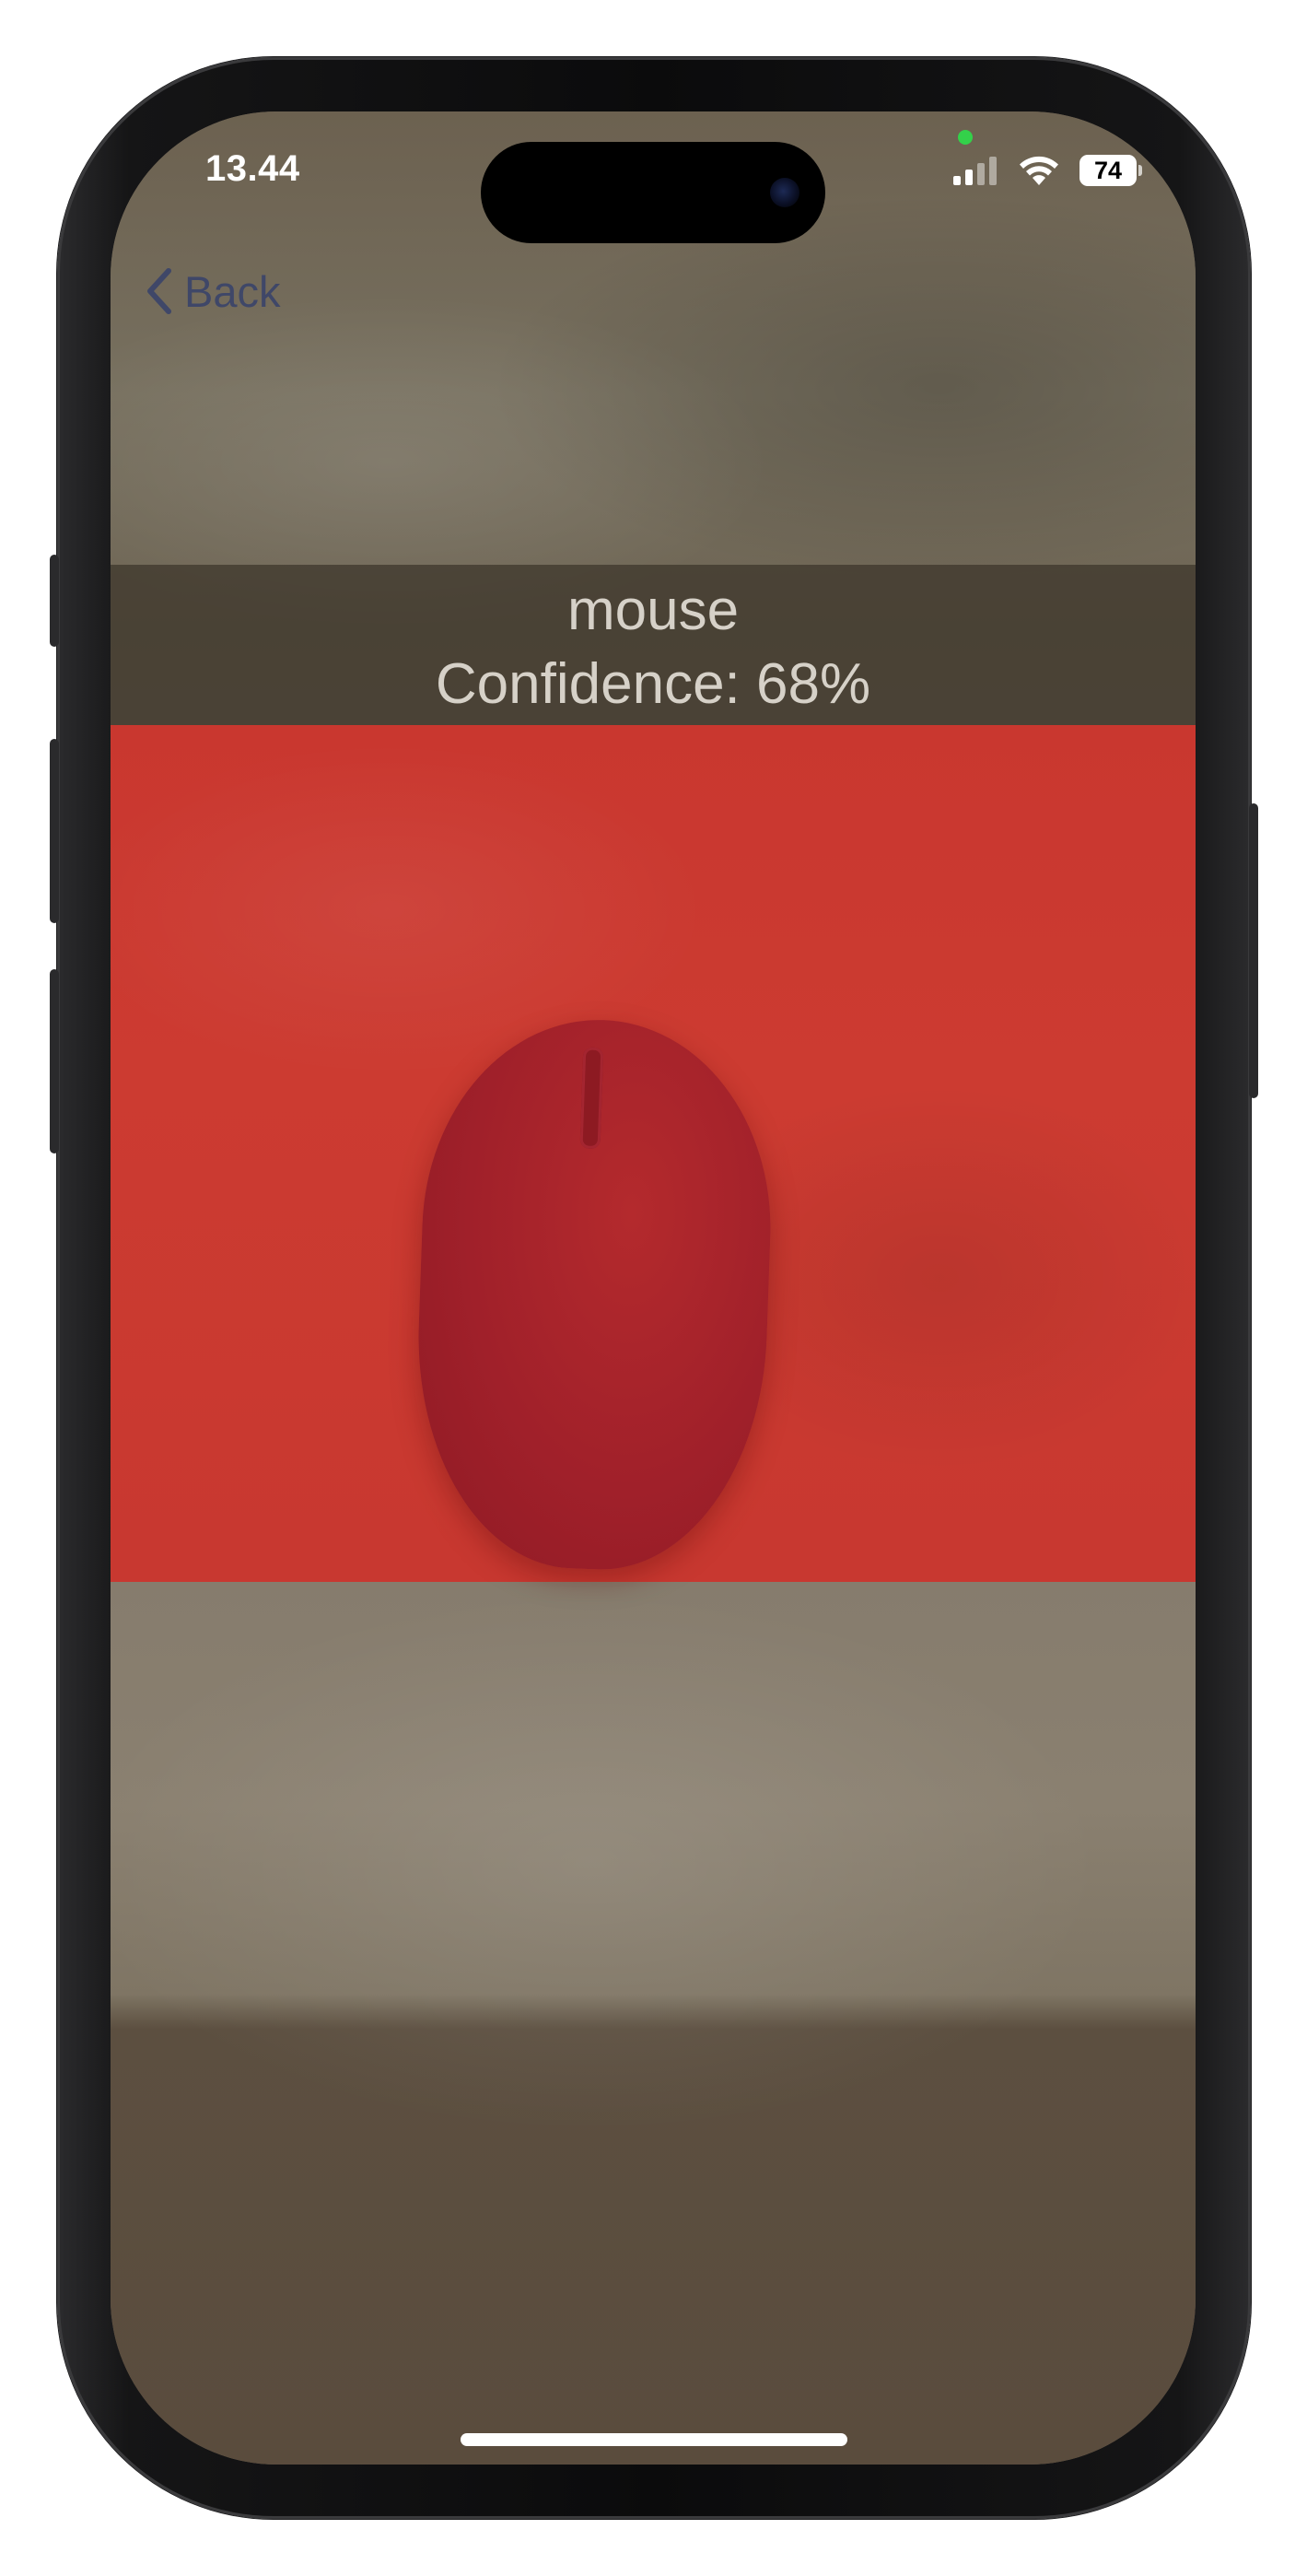  What do you see at coordinates (785, 192) in the screenshot?
I see `front-camera-icon` at bounding box center [785, 192].